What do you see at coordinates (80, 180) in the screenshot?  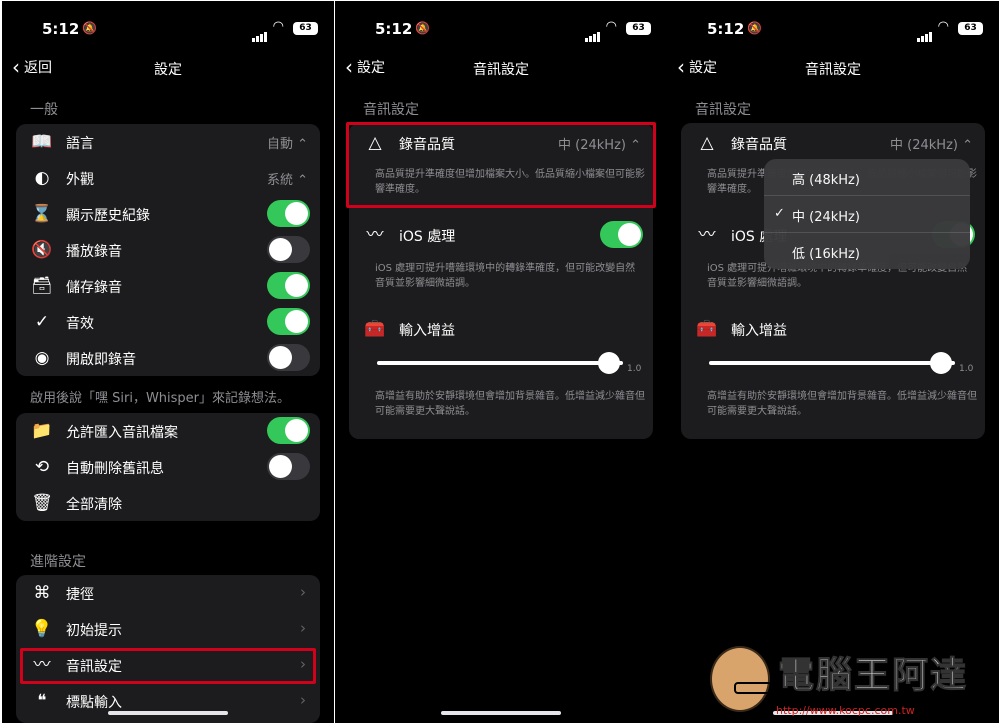 I see `row-label: 外觀` at bounding box center [80, 180].